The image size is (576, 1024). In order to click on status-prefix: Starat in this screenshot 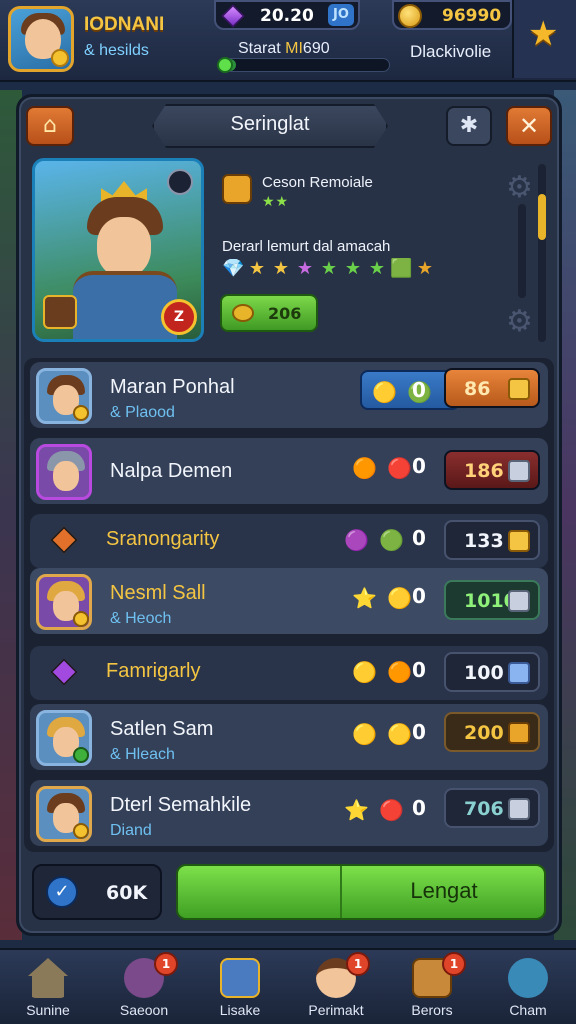, I will do `click(262, 48)`.